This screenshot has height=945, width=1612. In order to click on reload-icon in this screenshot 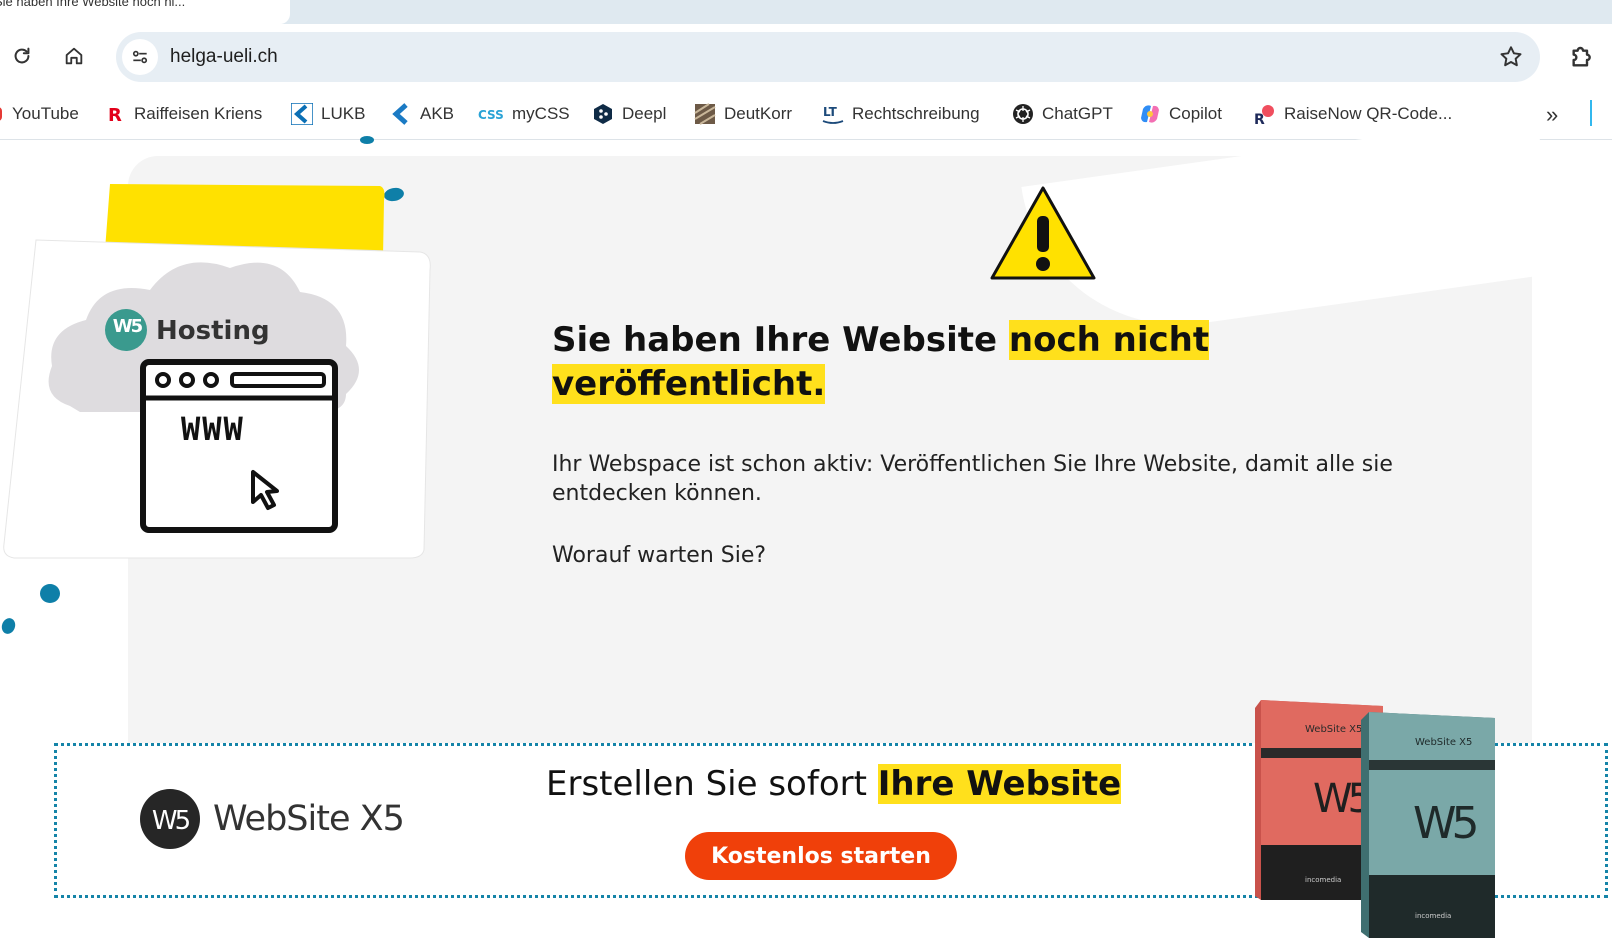, I will do `click(22, 55)`.